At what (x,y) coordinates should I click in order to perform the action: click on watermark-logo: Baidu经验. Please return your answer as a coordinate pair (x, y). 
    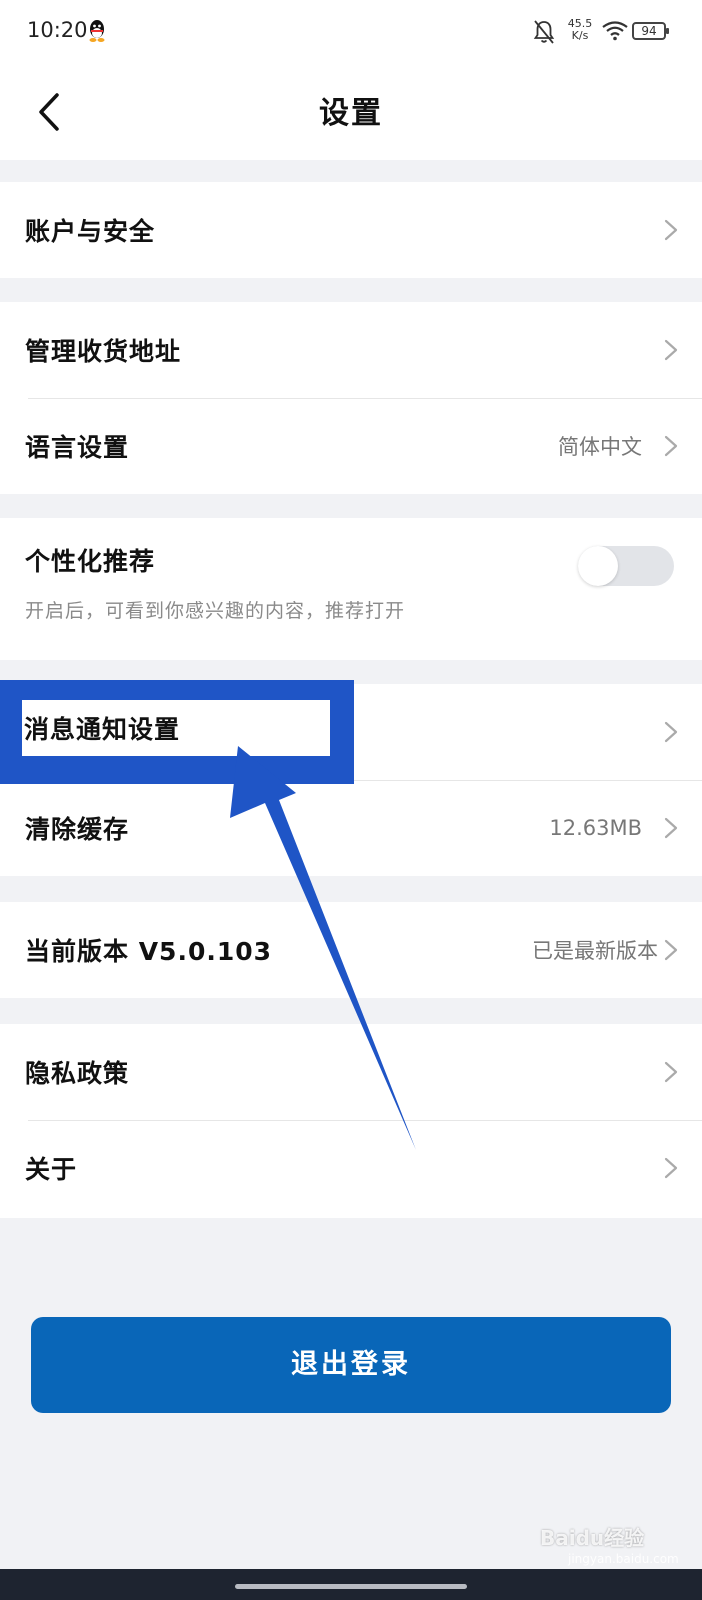
    Looking at the image, I should click on (592, 1538).